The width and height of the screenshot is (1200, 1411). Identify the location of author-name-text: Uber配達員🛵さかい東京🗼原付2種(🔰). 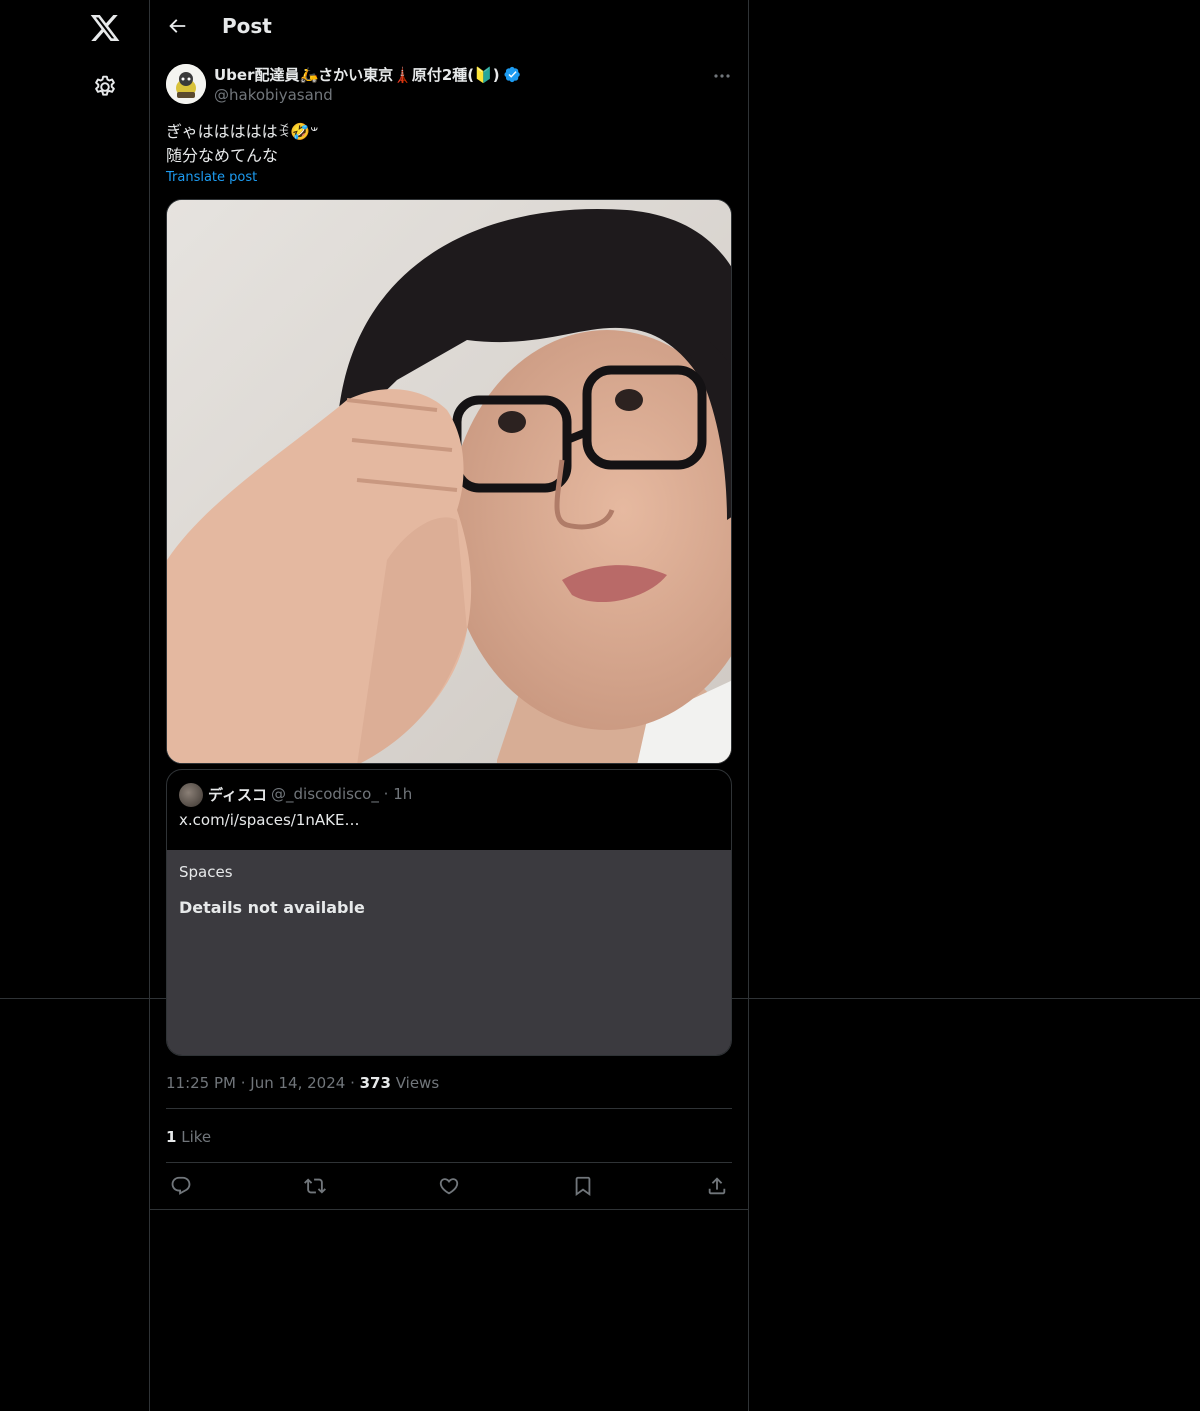
(357, 75).